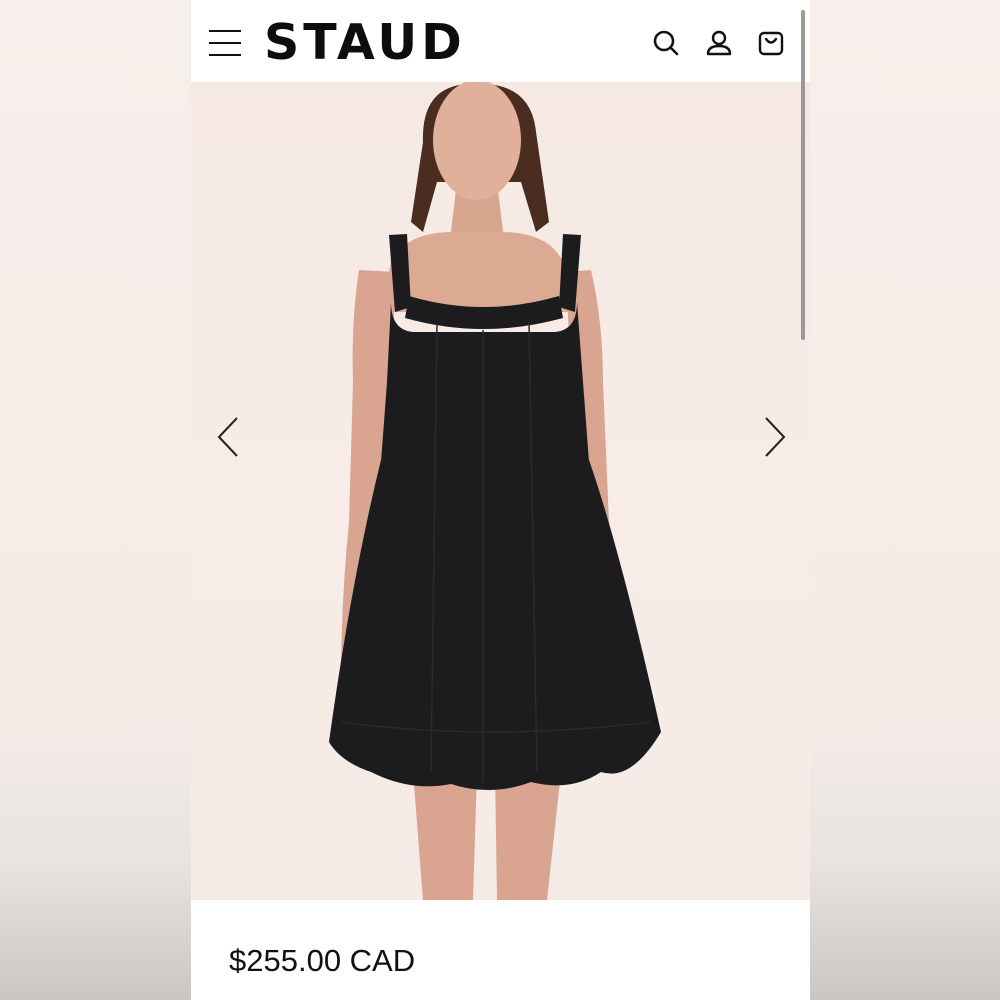 This screenshot has height=1000, width=1000. Describe the element at coordinates (500, 41) in the screenshot. I see `site-header: STAUD` at that location.